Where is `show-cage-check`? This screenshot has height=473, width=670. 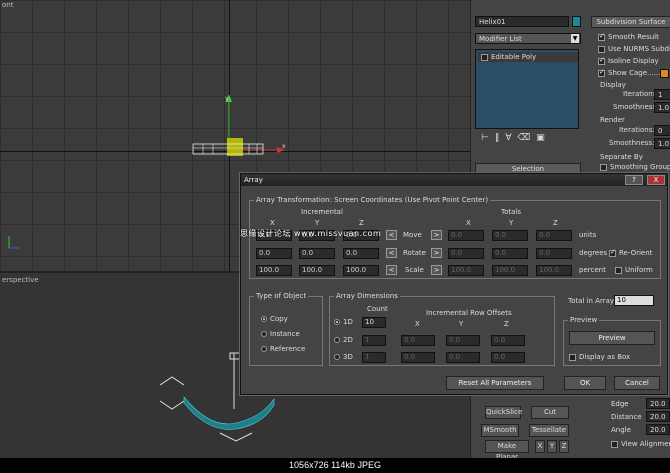
show-cage-check is located at coordinates (601, 72).